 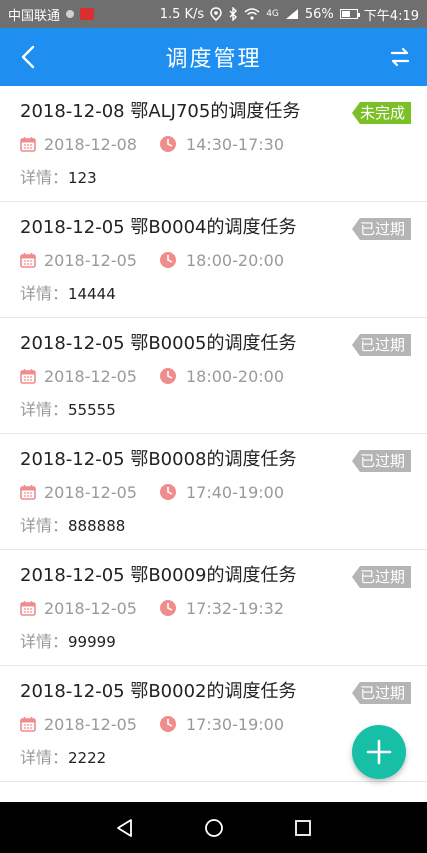 I want to click on bluetooth-icon, so click(x=233, y=14).